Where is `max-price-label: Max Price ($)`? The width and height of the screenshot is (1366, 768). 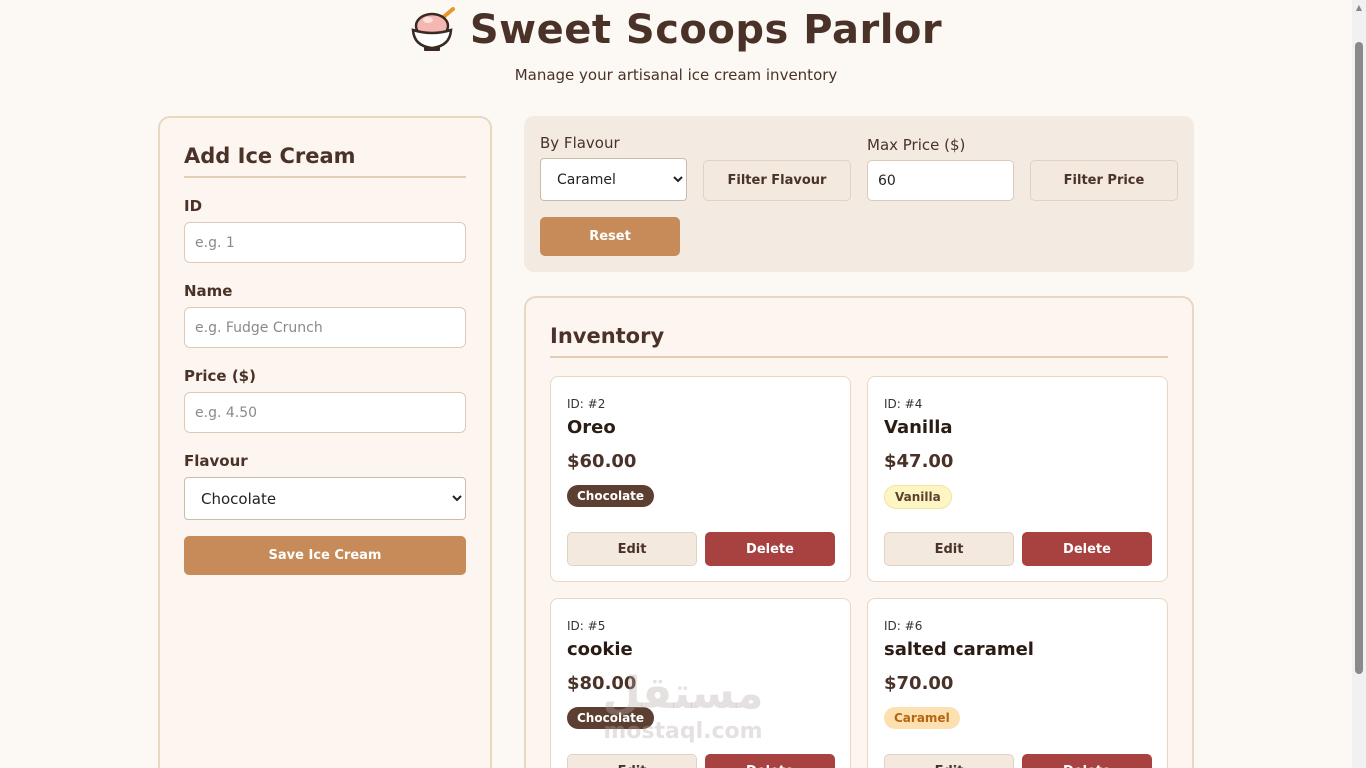
max-price-label: Max Price ($) is located at coordinates (916, 145).